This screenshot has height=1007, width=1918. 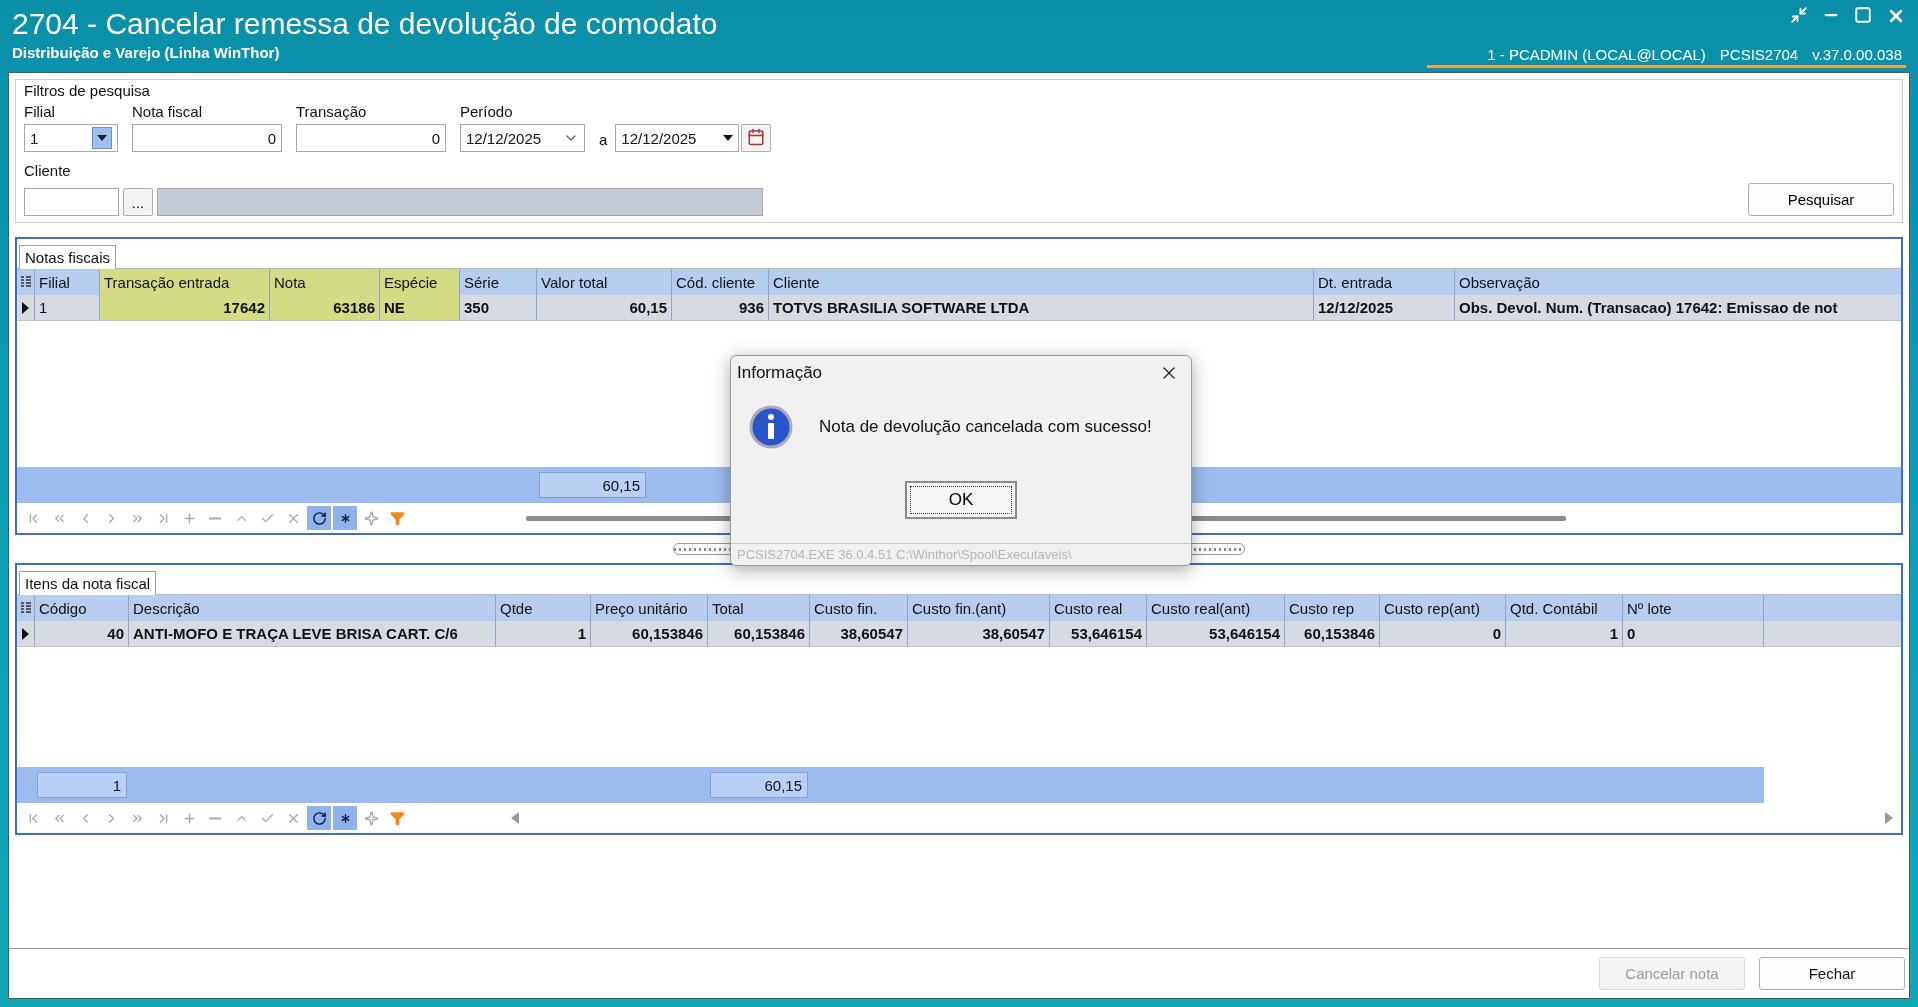 I want to click on program-name: PCSIS2704, so click(x=1759, y=54).